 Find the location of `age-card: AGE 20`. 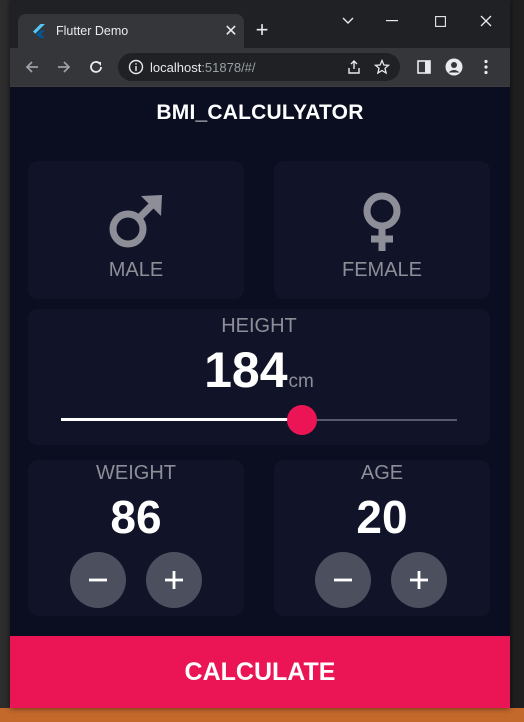

age-card: AGE 20 is located at coordinates (382, 538).